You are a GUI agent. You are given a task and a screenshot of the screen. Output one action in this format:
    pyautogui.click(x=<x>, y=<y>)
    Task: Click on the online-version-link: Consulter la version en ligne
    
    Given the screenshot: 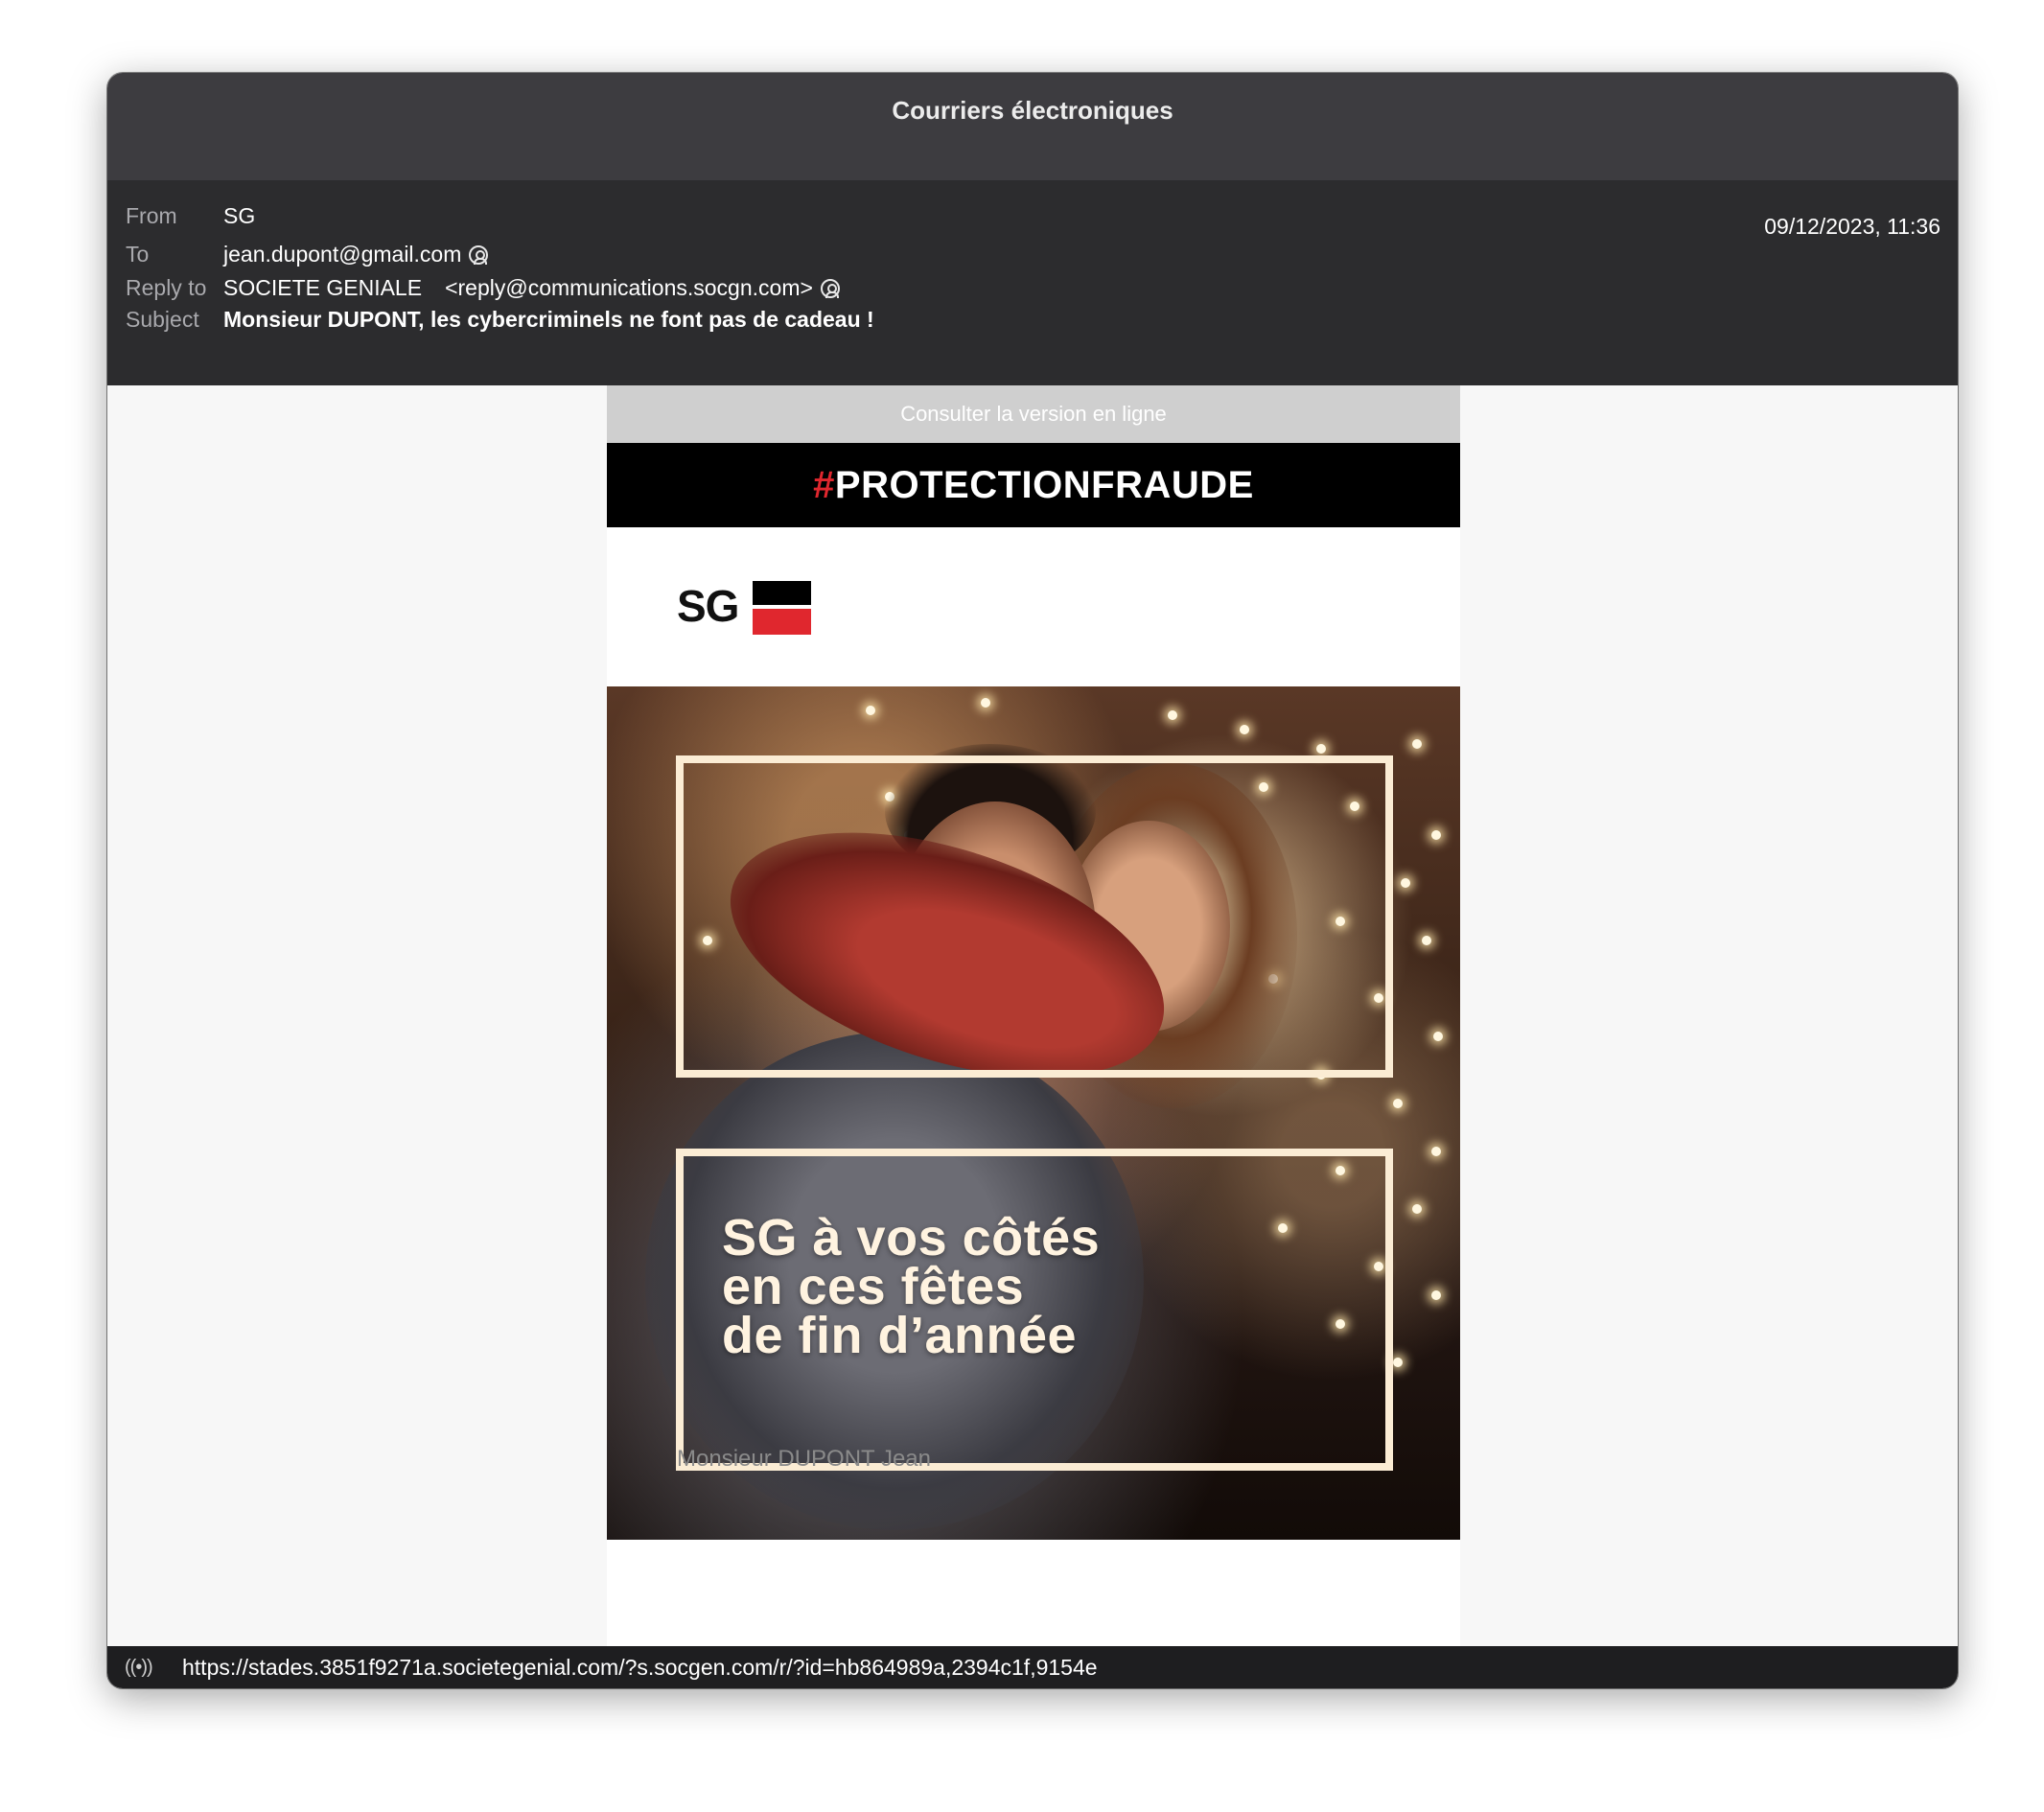 What is the action you would take?
    pyautogui.click(x=1033, y=414)
    